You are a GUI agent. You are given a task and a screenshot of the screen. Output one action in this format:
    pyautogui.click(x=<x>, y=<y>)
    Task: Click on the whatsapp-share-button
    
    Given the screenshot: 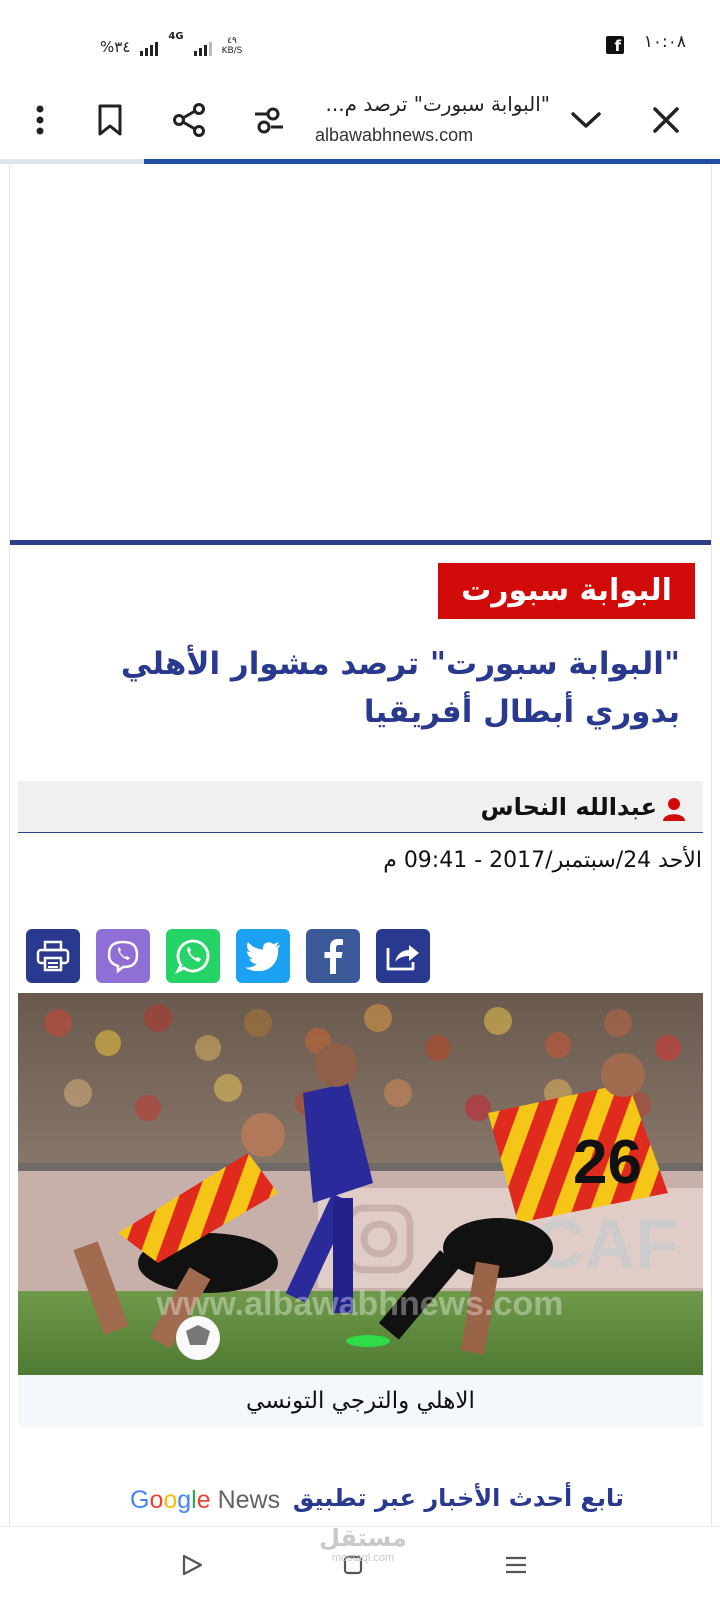 What is the action you would take?
    pyautogui.click(x=193, y=956)
    